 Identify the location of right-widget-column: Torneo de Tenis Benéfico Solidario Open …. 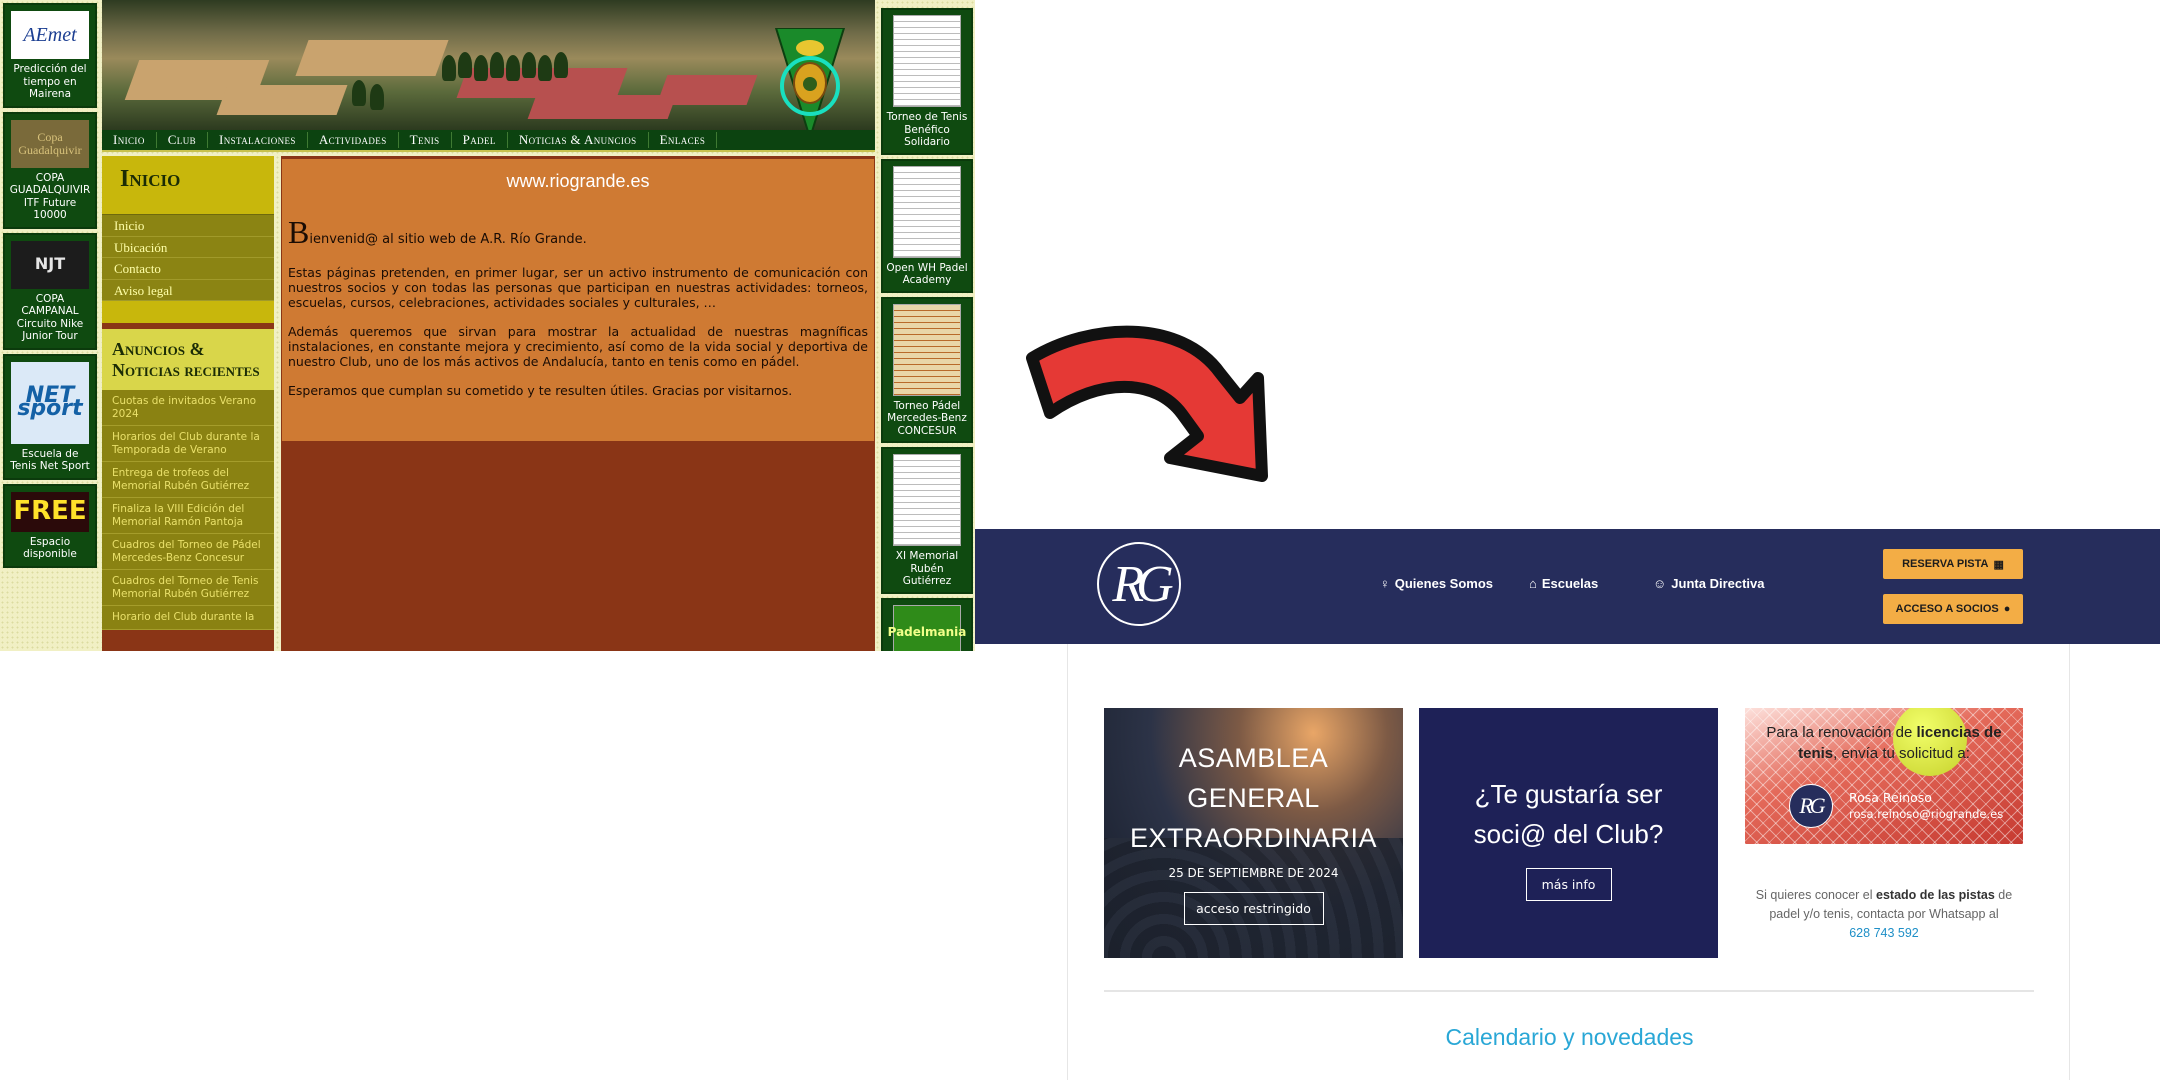
(927, 329).